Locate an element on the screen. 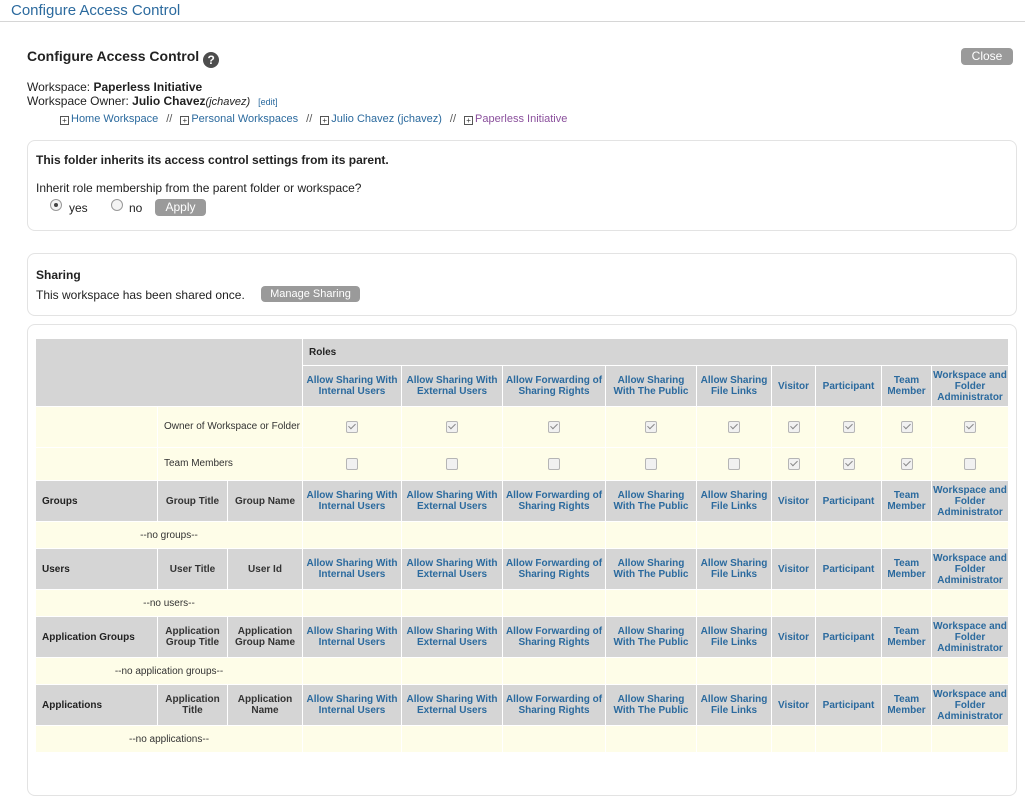 This screenshot has width=1033, height=796. section-col1-header: Group Title is located at coordinates (192, 501).